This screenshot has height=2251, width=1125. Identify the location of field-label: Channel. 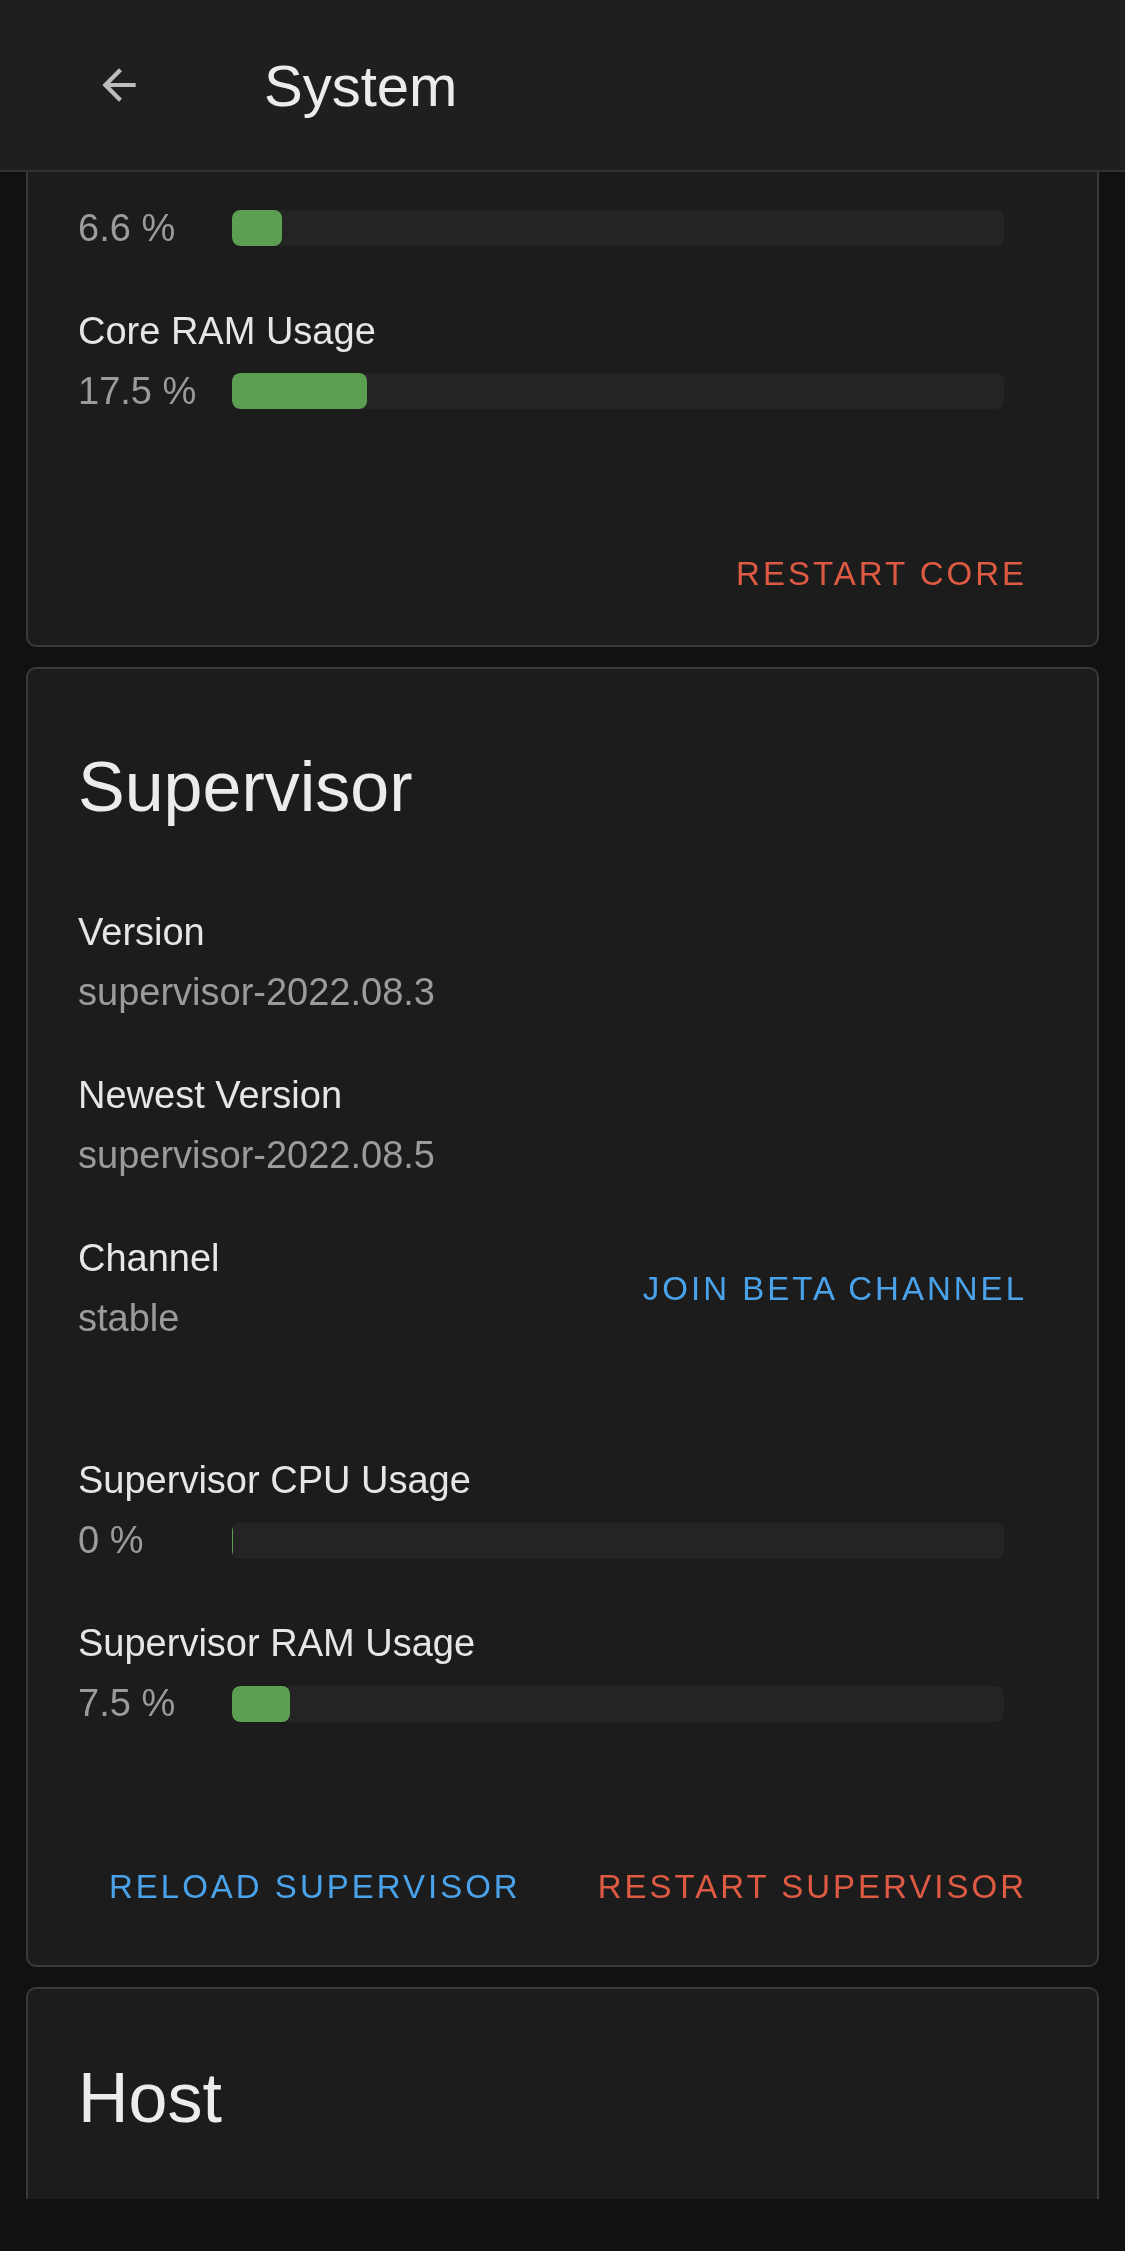
(149, 1258).